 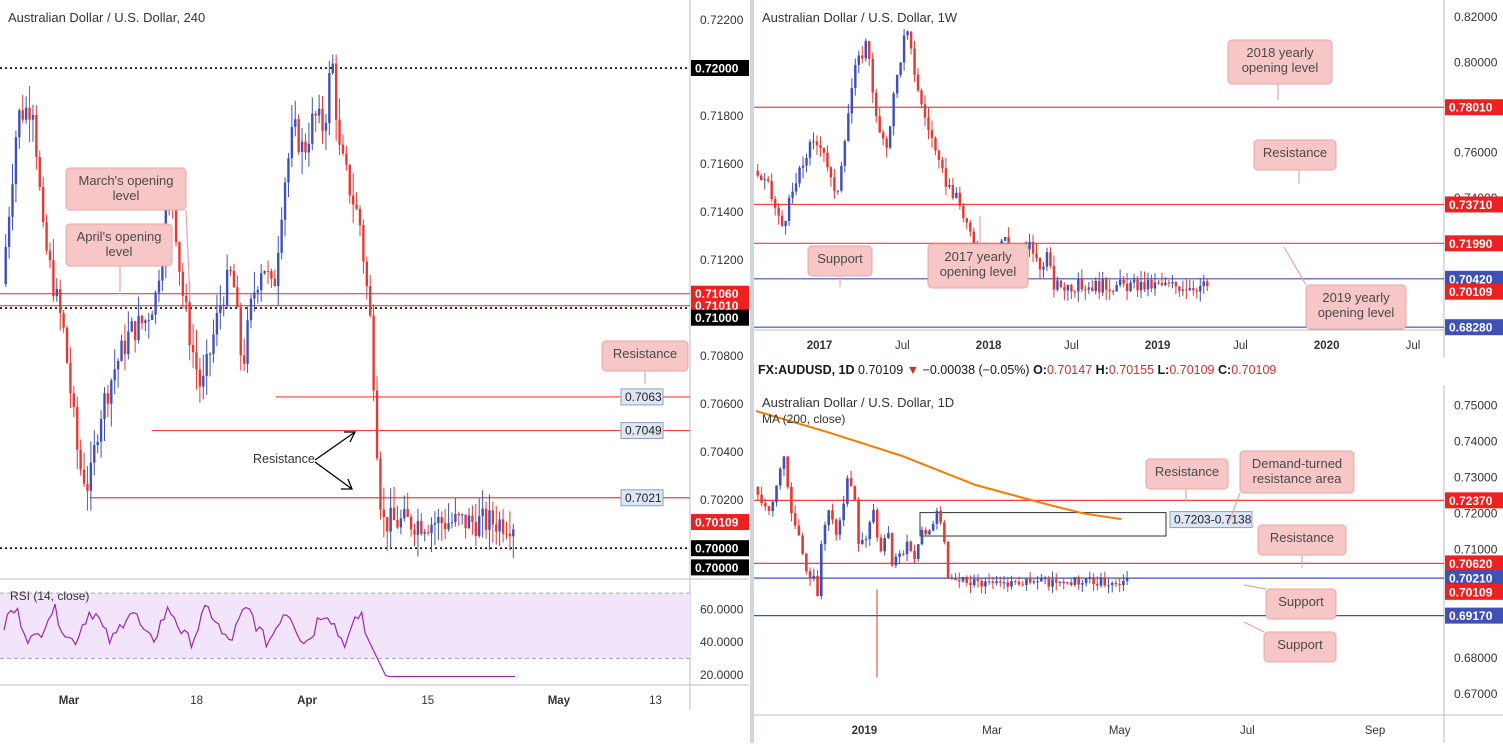 What do you see at coordinates (1302, 537) in the screenshot?
I see `annotation-resistance-mid-text: Resistance` at bounding box center [1302, 537].